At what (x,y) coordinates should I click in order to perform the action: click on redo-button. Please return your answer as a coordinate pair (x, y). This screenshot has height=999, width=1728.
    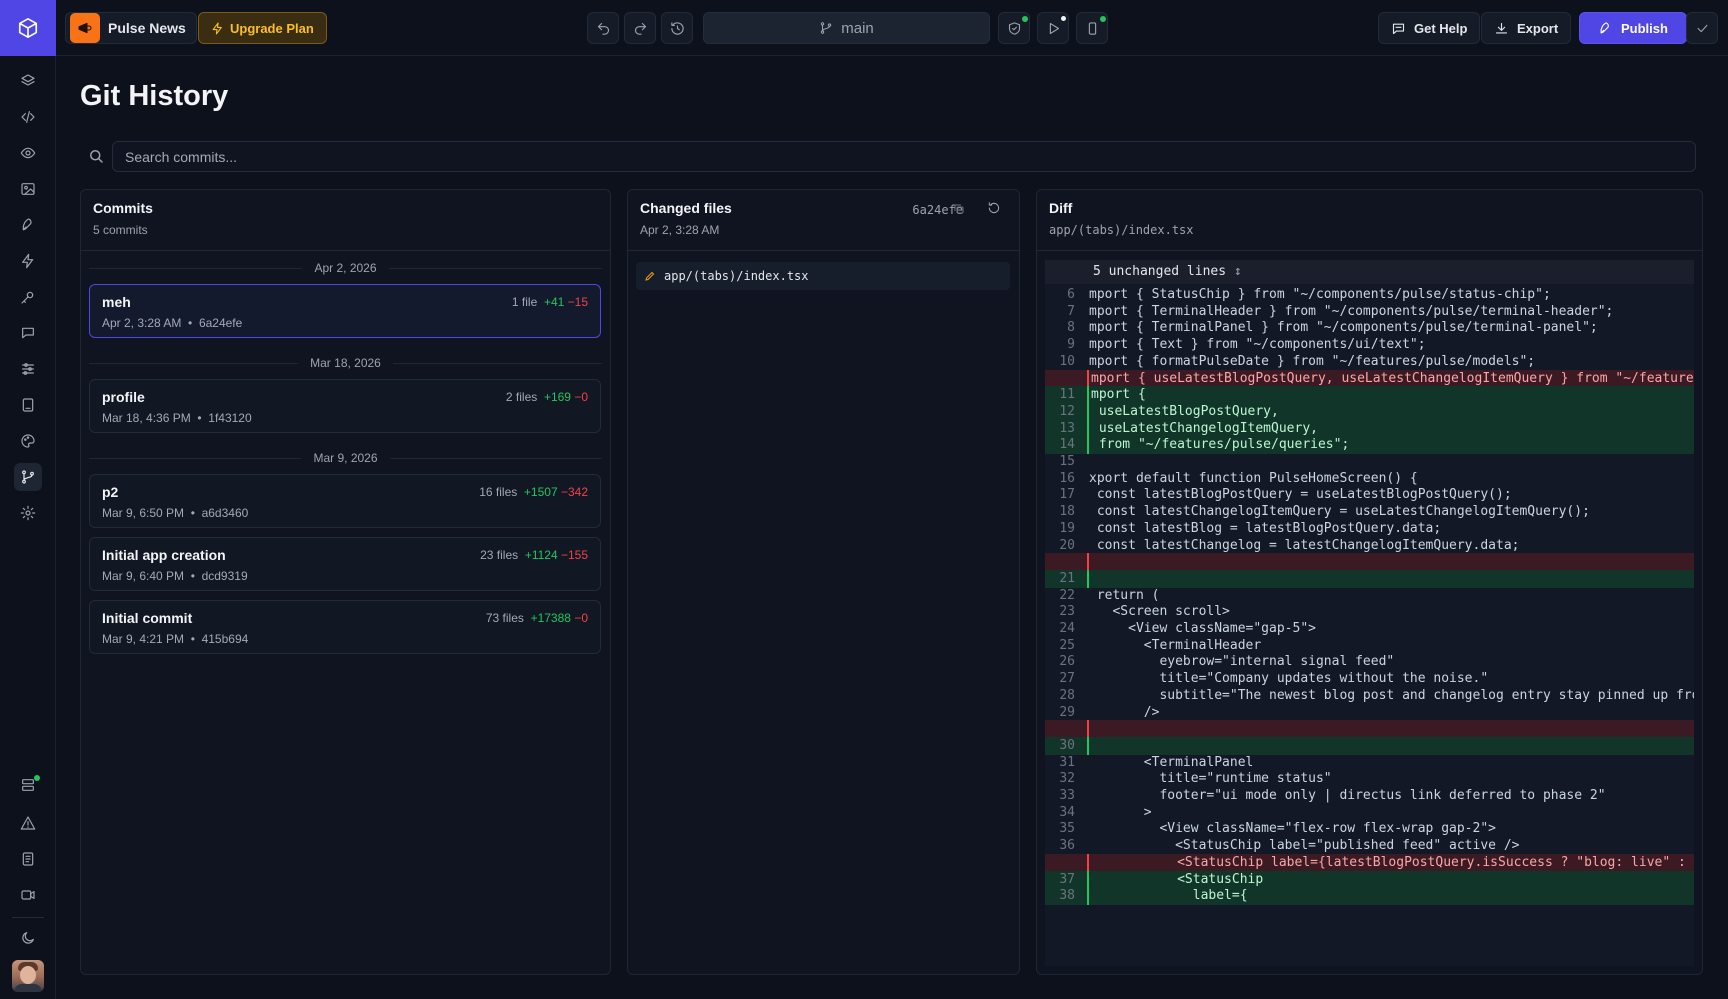
    Looking at the image, I should click on (640, 28).